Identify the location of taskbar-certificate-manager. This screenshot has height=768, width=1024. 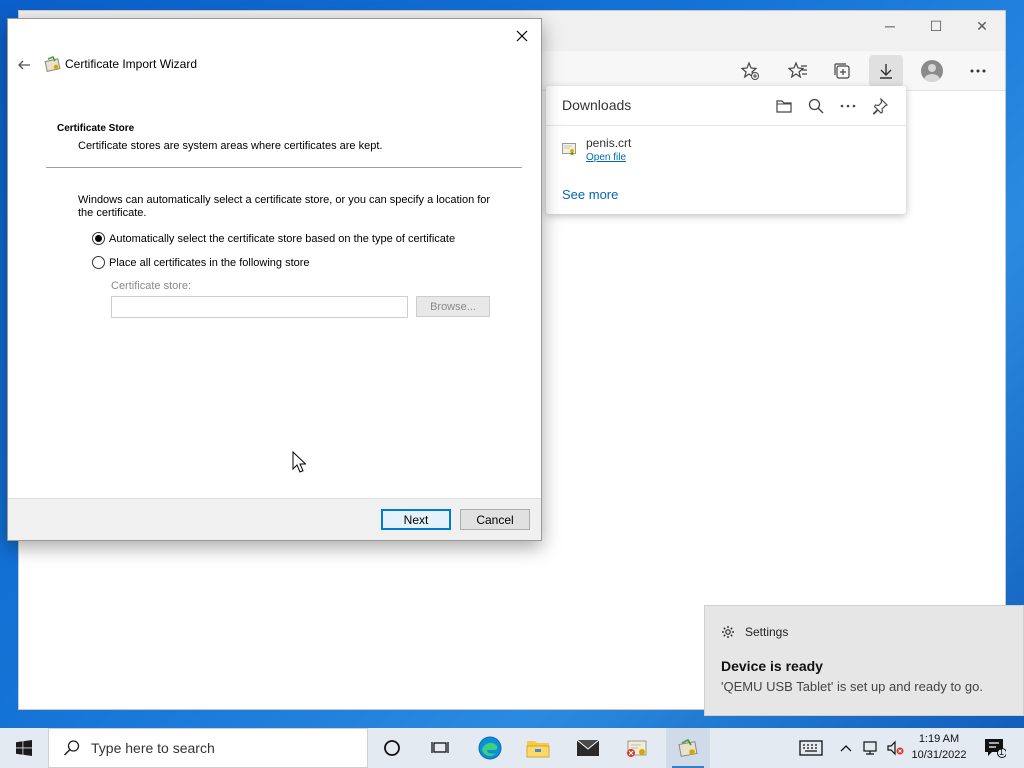
(637, 748).